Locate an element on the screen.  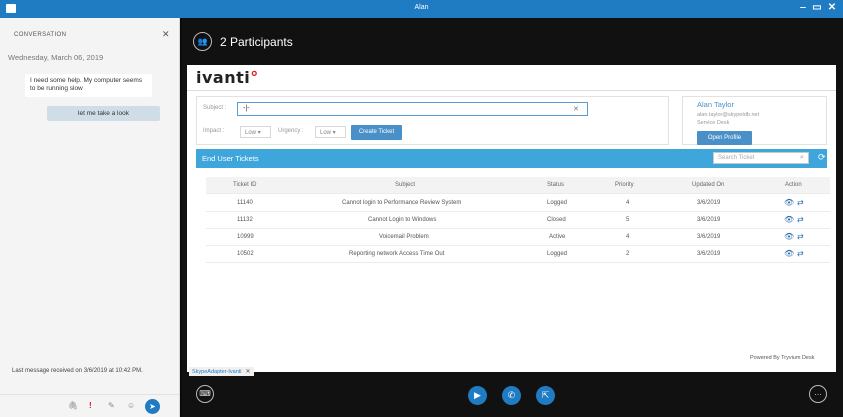
open-profile-button: Open Profile is located at coordinates (724, 138).